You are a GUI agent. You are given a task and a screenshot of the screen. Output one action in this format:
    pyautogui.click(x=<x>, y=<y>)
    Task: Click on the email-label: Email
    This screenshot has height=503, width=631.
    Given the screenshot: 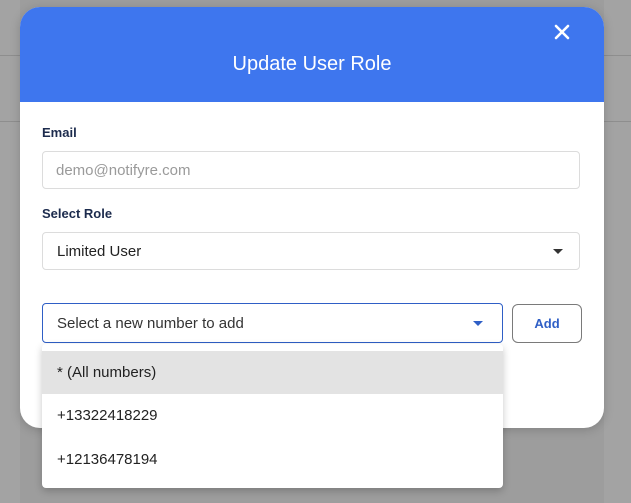 What is the action you would take?
    pyautogui.click(x=59, y=132)
    